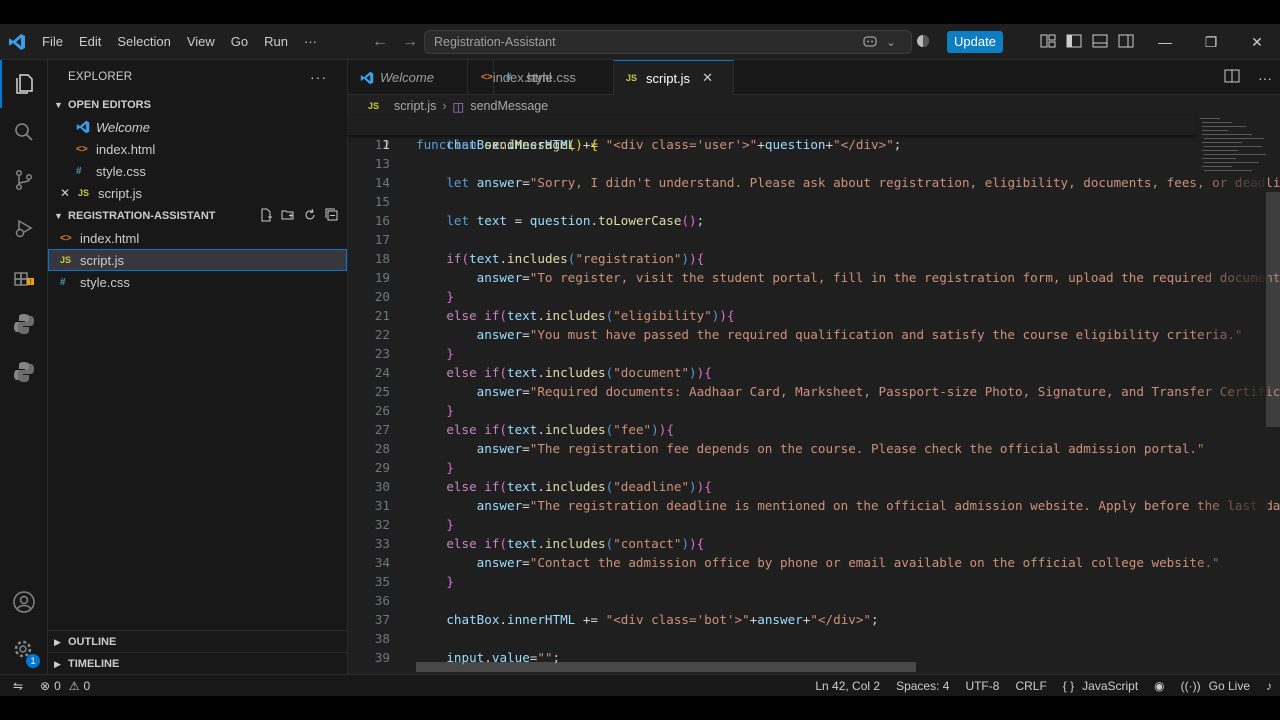 The height and width of the screenshot is (720, 1280). Describe the element at coordinates (1231, 395) in the screenshot. I see `minimap` at that location.